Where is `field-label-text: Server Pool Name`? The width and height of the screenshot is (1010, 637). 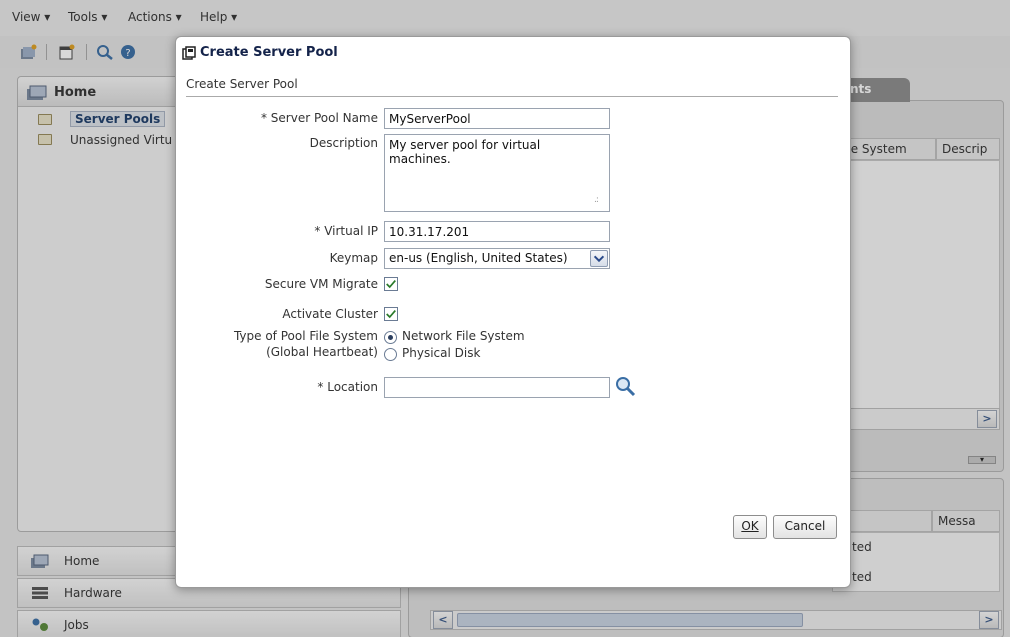 field-label-text: Server Pool Name is located at coordinates (324, 118).